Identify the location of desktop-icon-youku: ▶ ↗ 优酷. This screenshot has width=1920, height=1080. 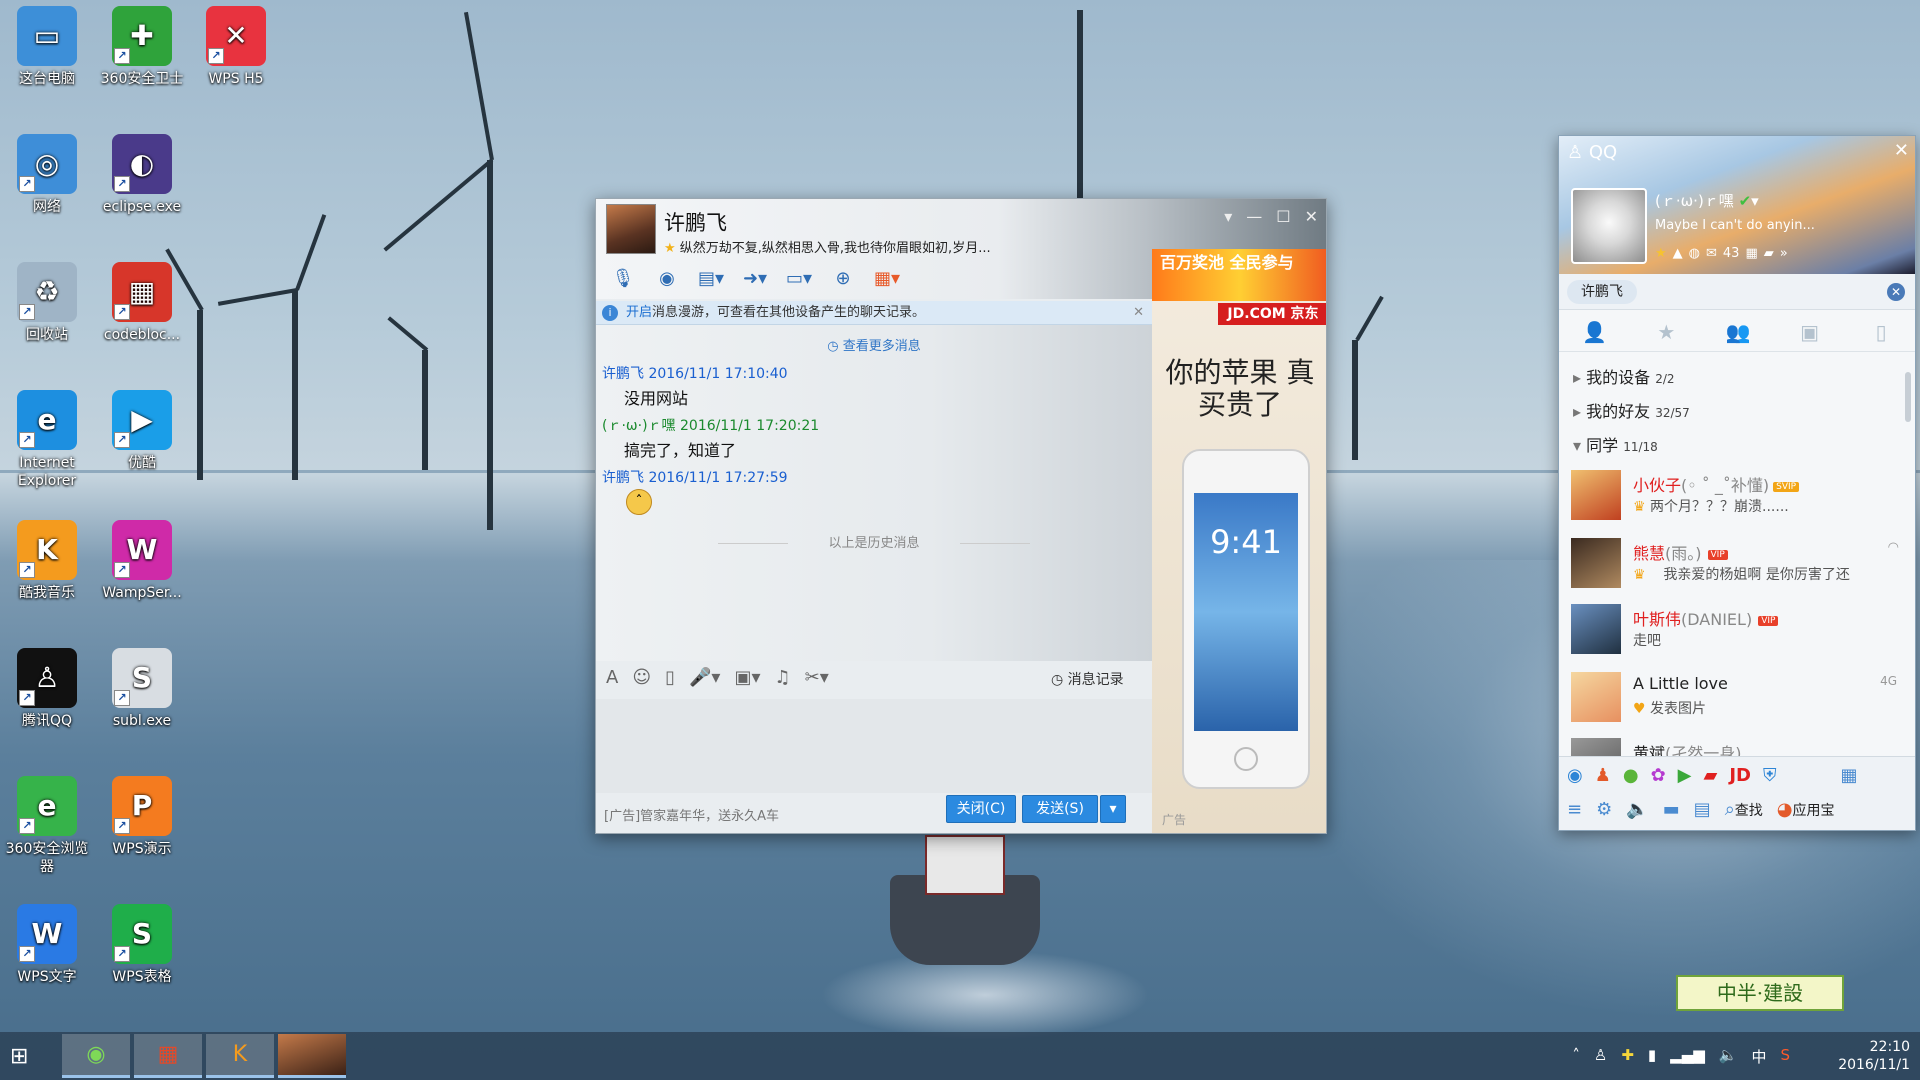
(142, 431).